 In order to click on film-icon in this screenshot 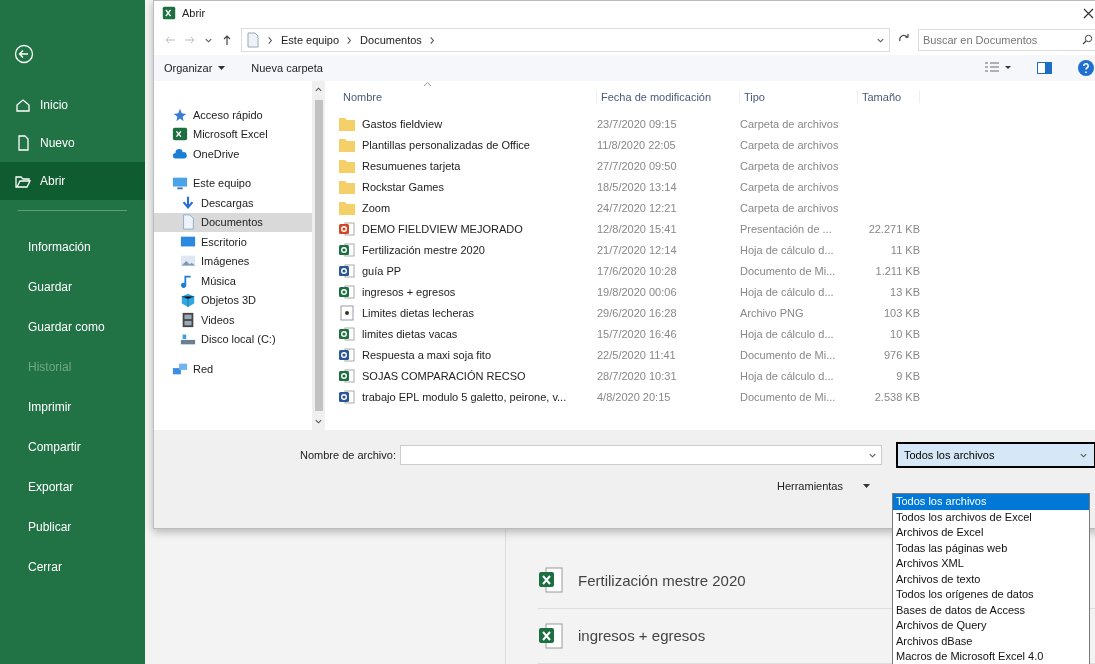, I will do `click(188, 319)`.